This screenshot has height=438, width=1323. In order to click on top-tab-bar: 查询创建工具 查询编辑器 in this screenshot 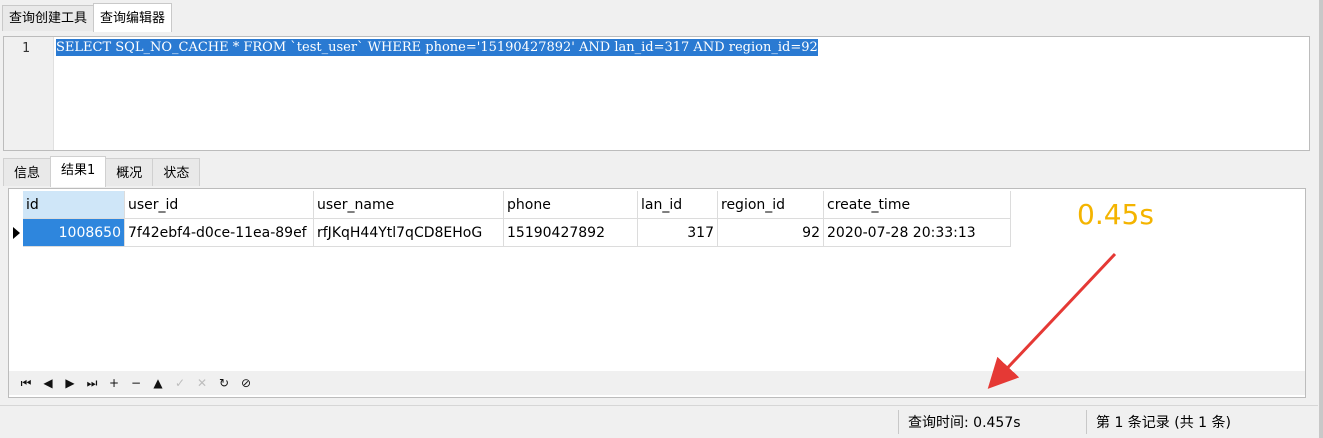, I will do `click(87, 17)`.